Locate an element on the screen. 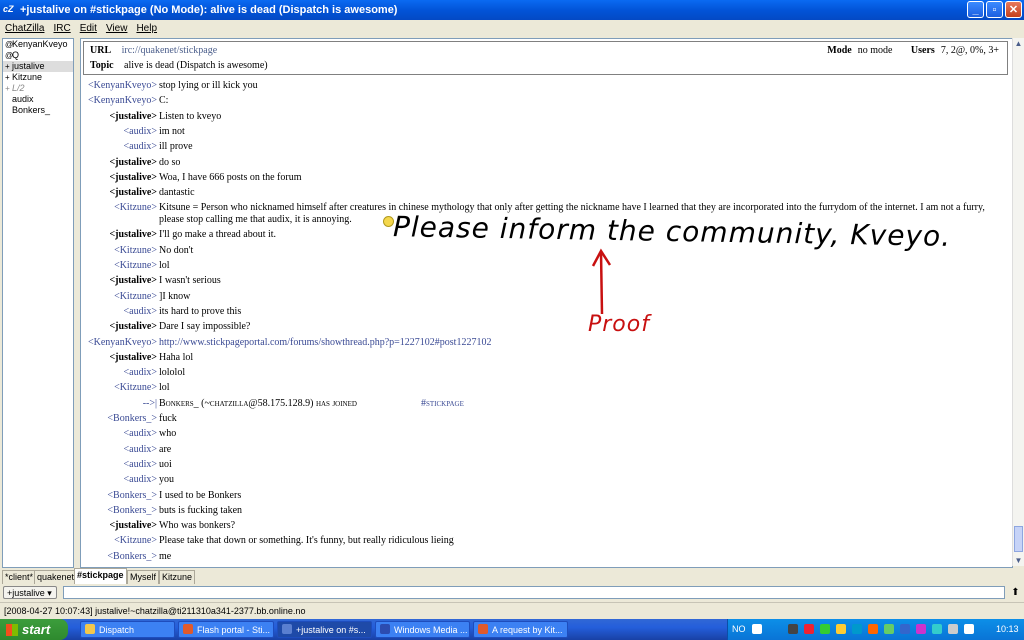  nick-label: +justalive is located at coordinates (26, 593).